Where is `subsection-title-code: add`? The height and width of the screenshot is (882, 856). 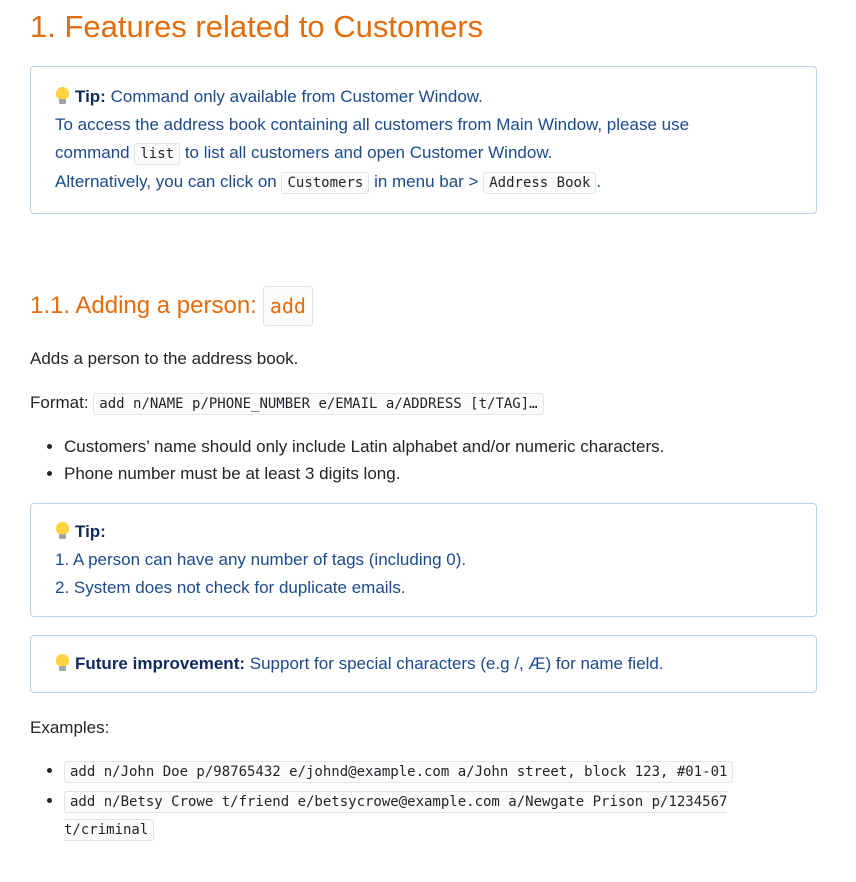 subsection-title-code: add is located at coordinates (287, 306).